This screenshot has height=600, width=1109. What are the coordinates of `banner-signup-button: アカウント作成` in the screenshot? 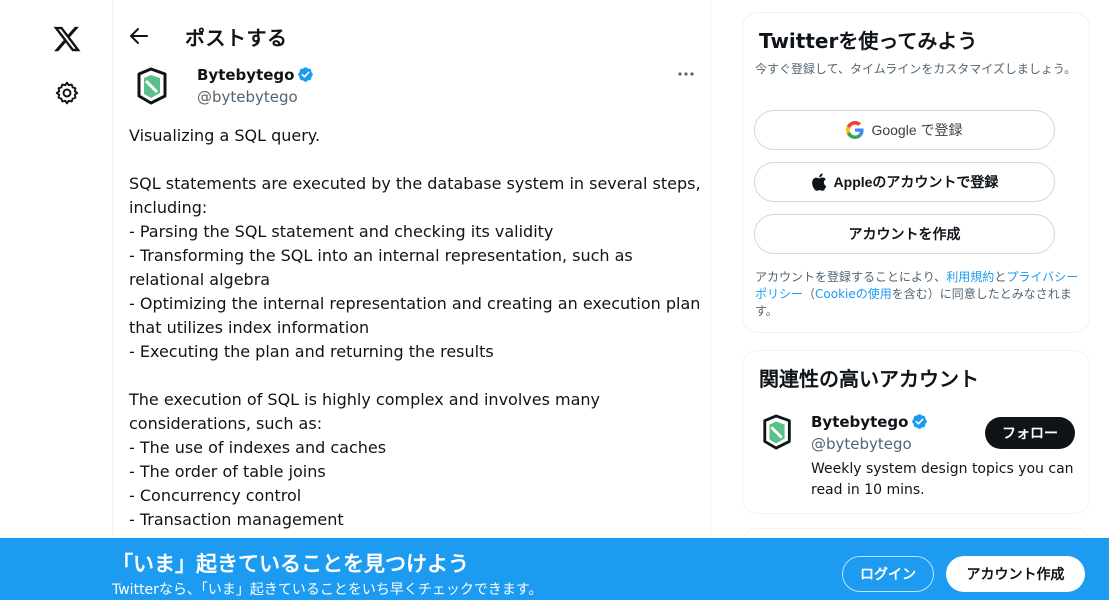 It's located at (1015, 574).